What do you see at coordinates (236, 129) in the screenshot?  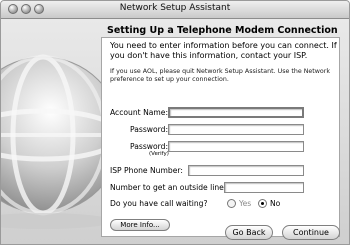 I see `password-field` at bounding box center [236, 129].